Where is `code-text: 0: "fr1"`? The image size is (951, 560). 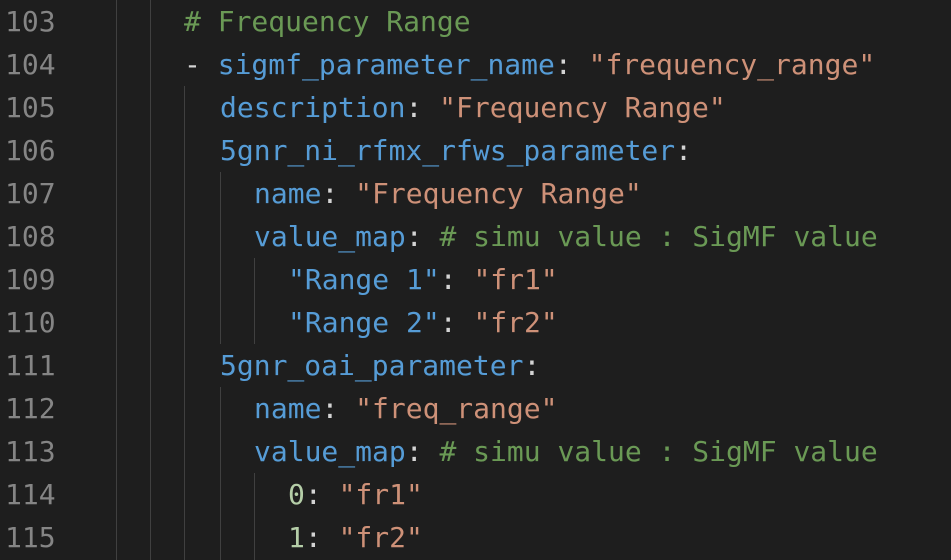 code-text: 0: "fr1" is located at coordinates (355, 494).